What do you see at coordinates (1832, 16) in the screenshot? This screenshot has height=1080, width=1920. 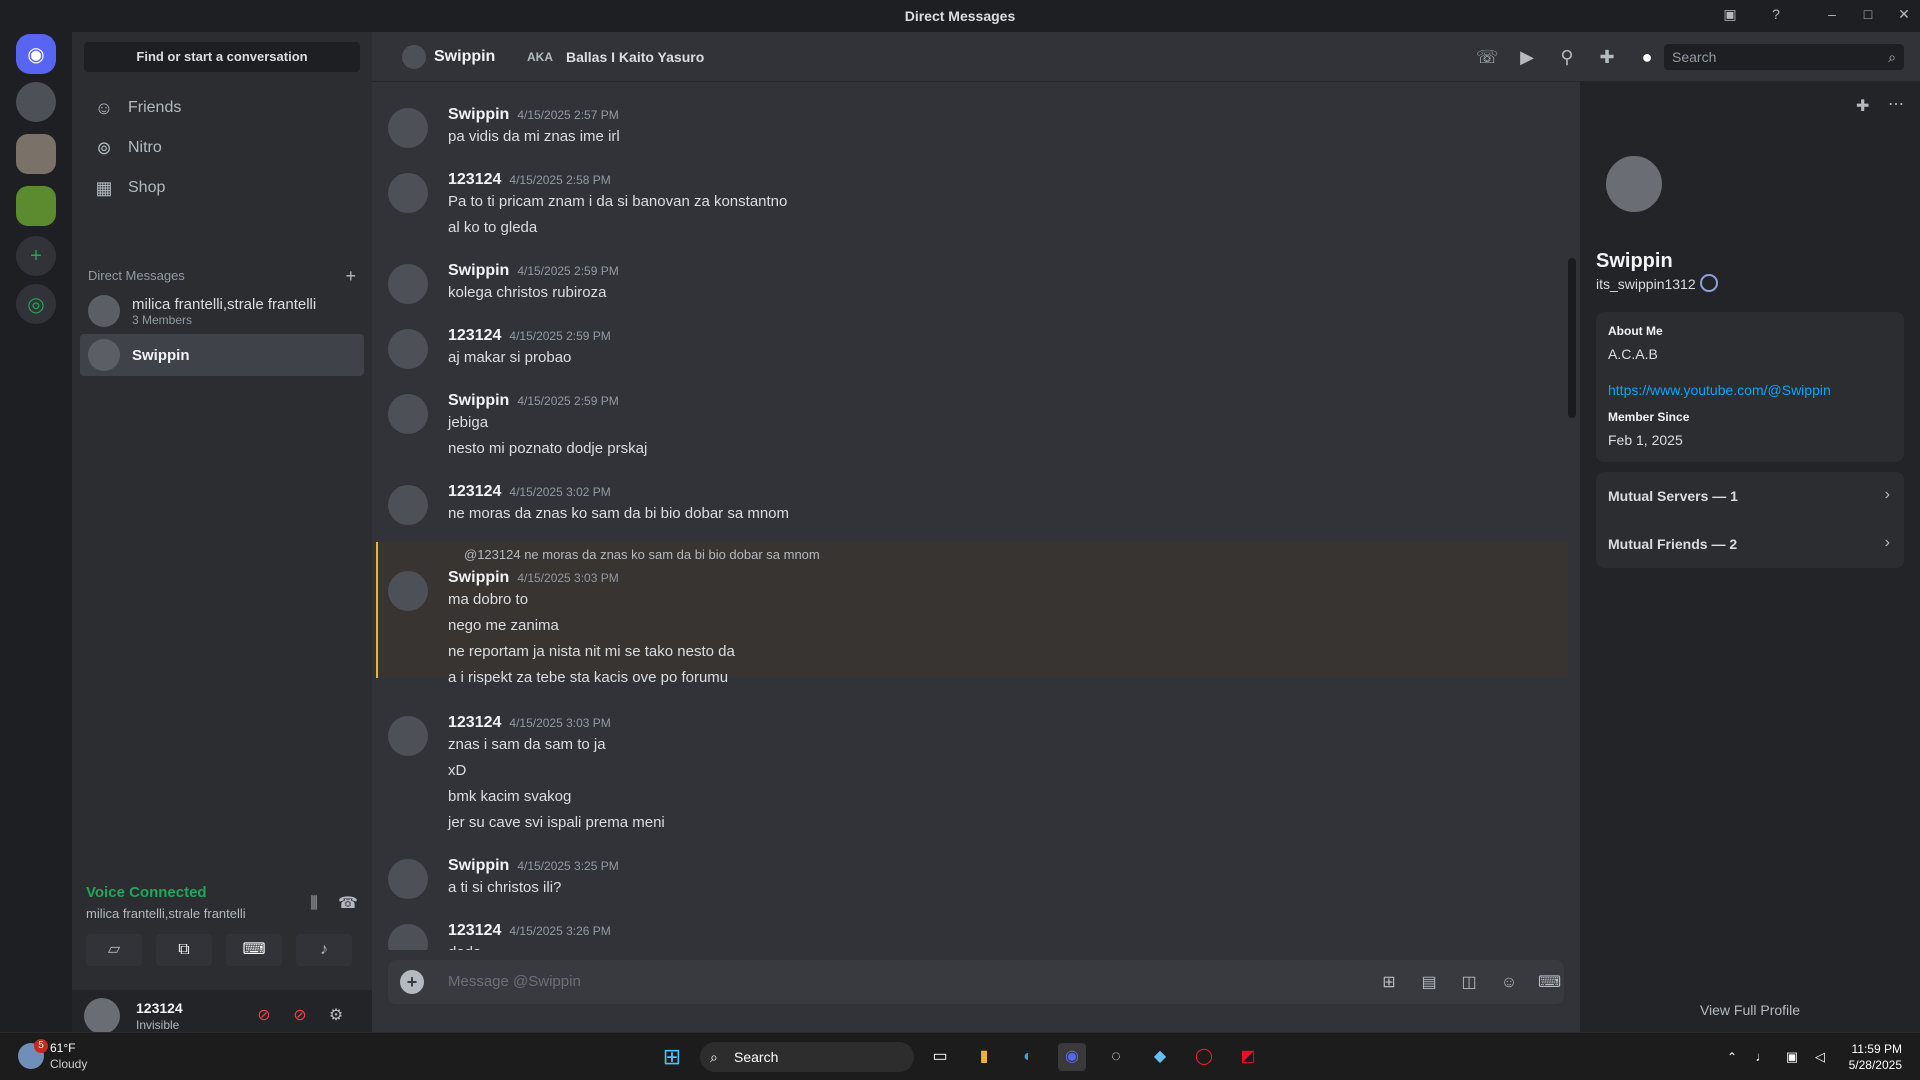 I see `minimize-button: –` at bounding box center [1832, 16].